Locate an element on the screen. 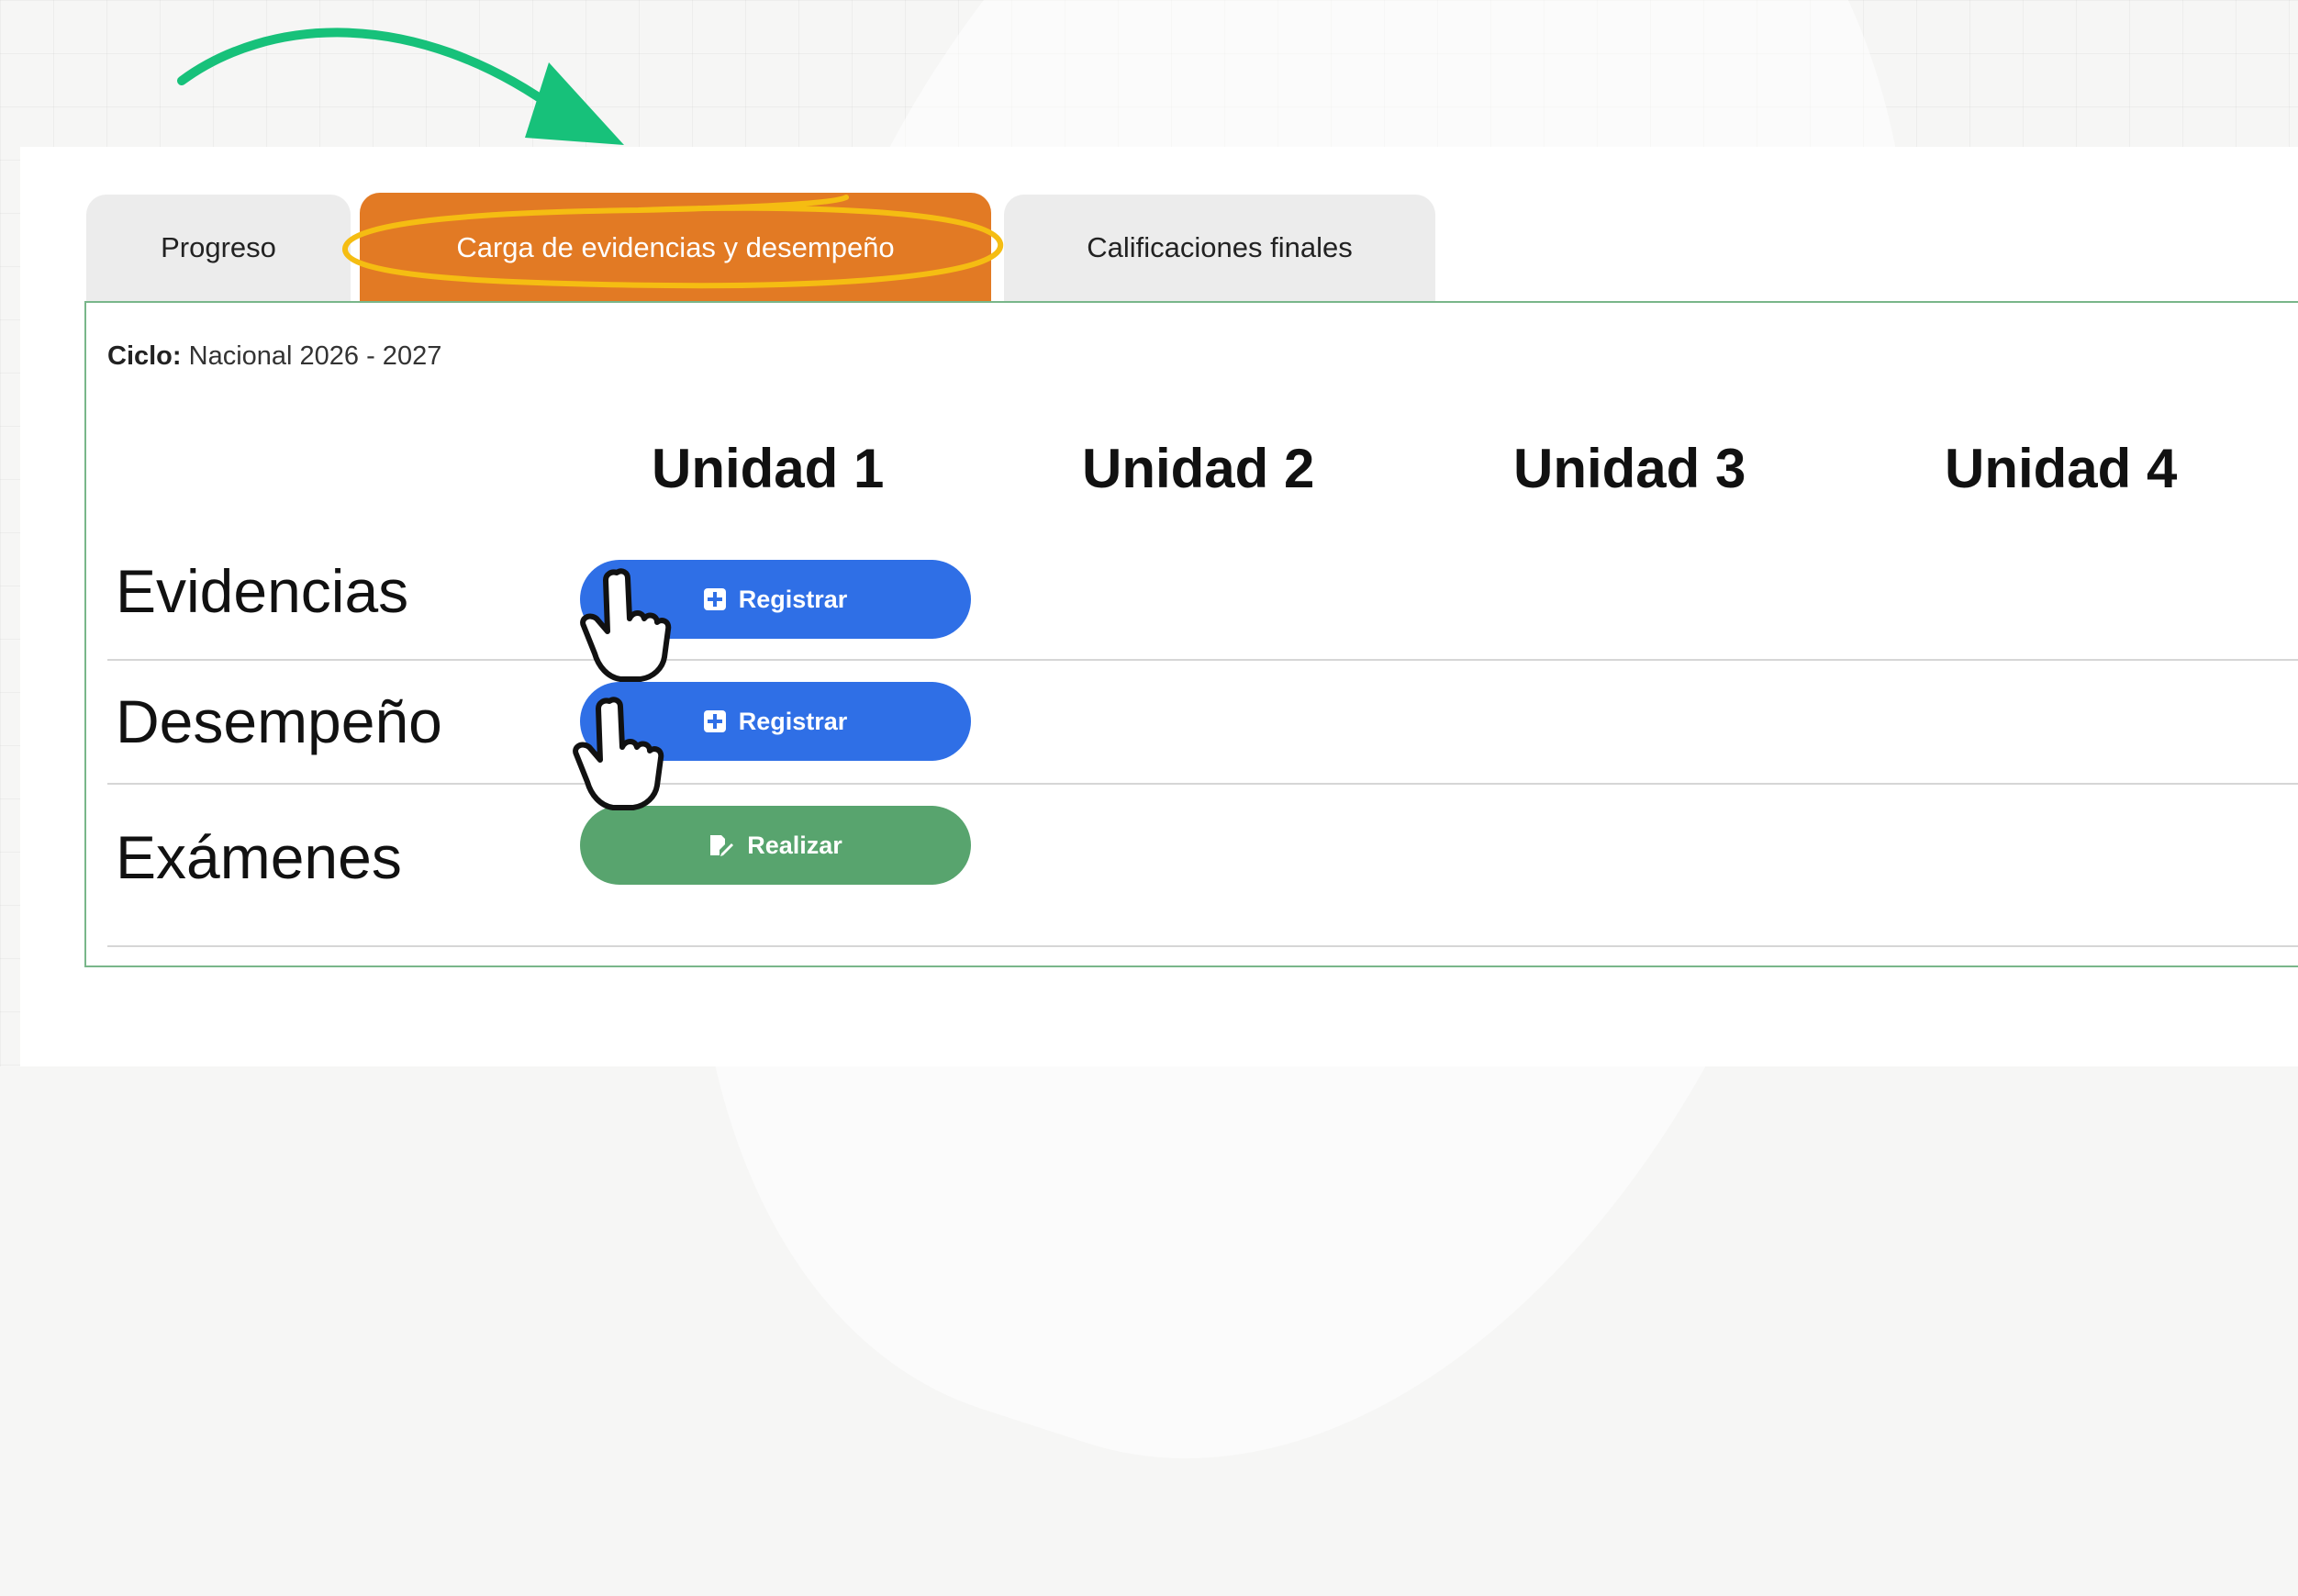  registrar-desempeno-button: Registrar is located at coordinates (775, 721).